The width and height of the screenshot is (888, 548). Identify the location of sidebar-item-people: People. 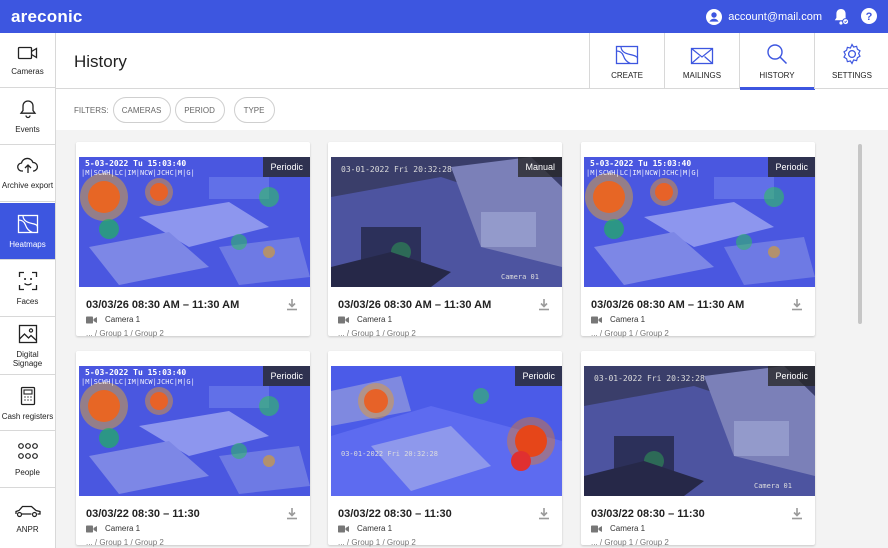
(27, 460).